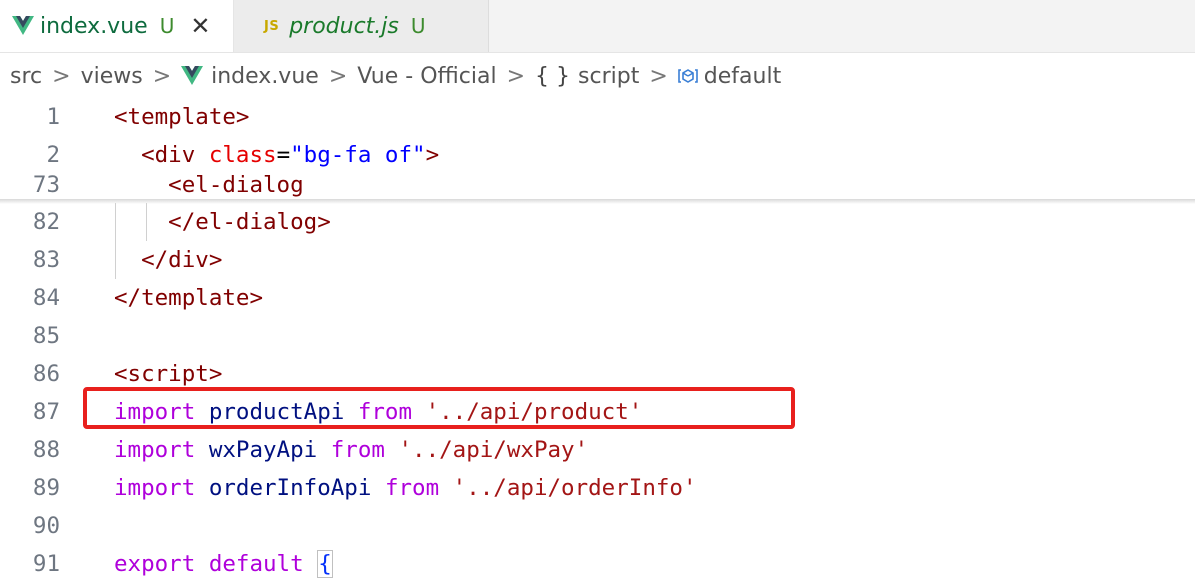  Describe the element at coordinates (597, 526) in the screenshot. I see `code-line: 90` at that location.